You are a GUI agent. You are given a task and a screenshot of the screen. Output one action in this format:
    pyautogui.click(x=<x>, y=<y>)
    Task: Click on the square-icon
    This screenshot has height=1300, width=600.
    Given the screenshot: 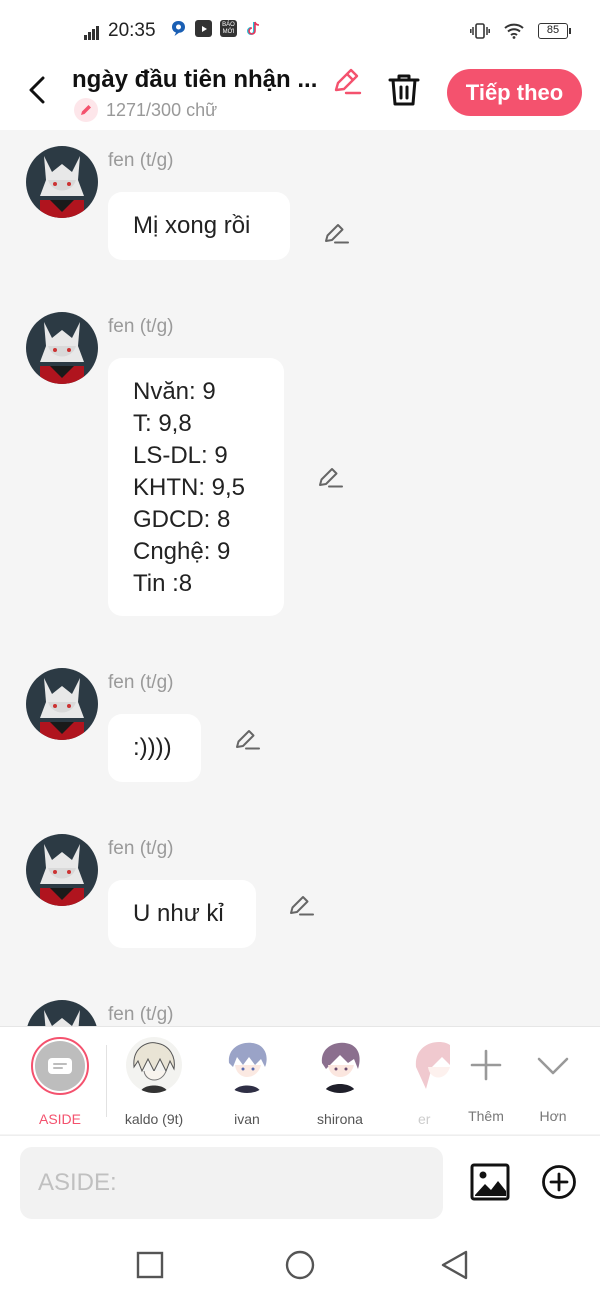 What is the action you would take?
    pyautogui.click(x=150, y=1265)
    